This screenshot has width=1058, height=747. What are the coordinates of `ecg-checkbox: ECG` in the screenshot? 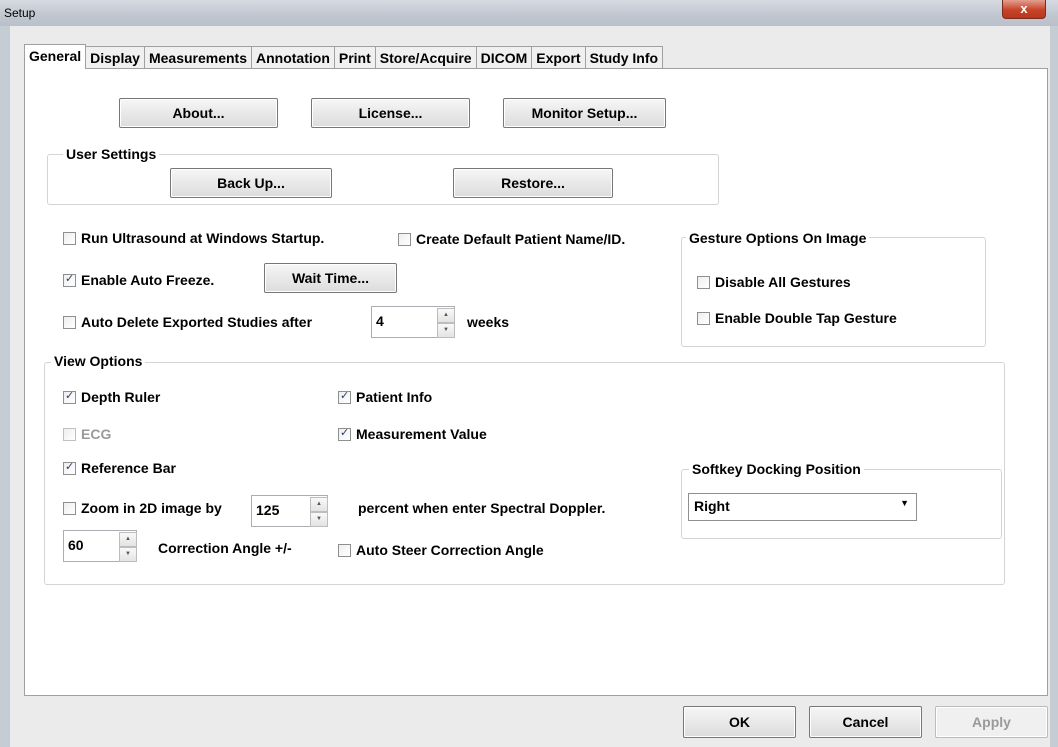 It's located at (87, 434).